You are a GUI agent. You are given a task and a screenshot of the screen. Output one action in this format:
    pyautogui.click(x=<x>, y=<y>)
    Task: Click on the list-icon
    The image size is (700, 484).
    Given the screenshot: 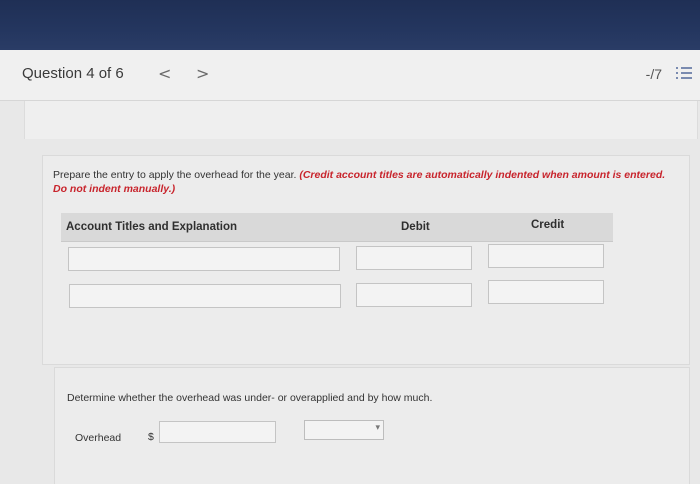 What is the action you would take?
    pyautogui.click(x=684, y=74)
    